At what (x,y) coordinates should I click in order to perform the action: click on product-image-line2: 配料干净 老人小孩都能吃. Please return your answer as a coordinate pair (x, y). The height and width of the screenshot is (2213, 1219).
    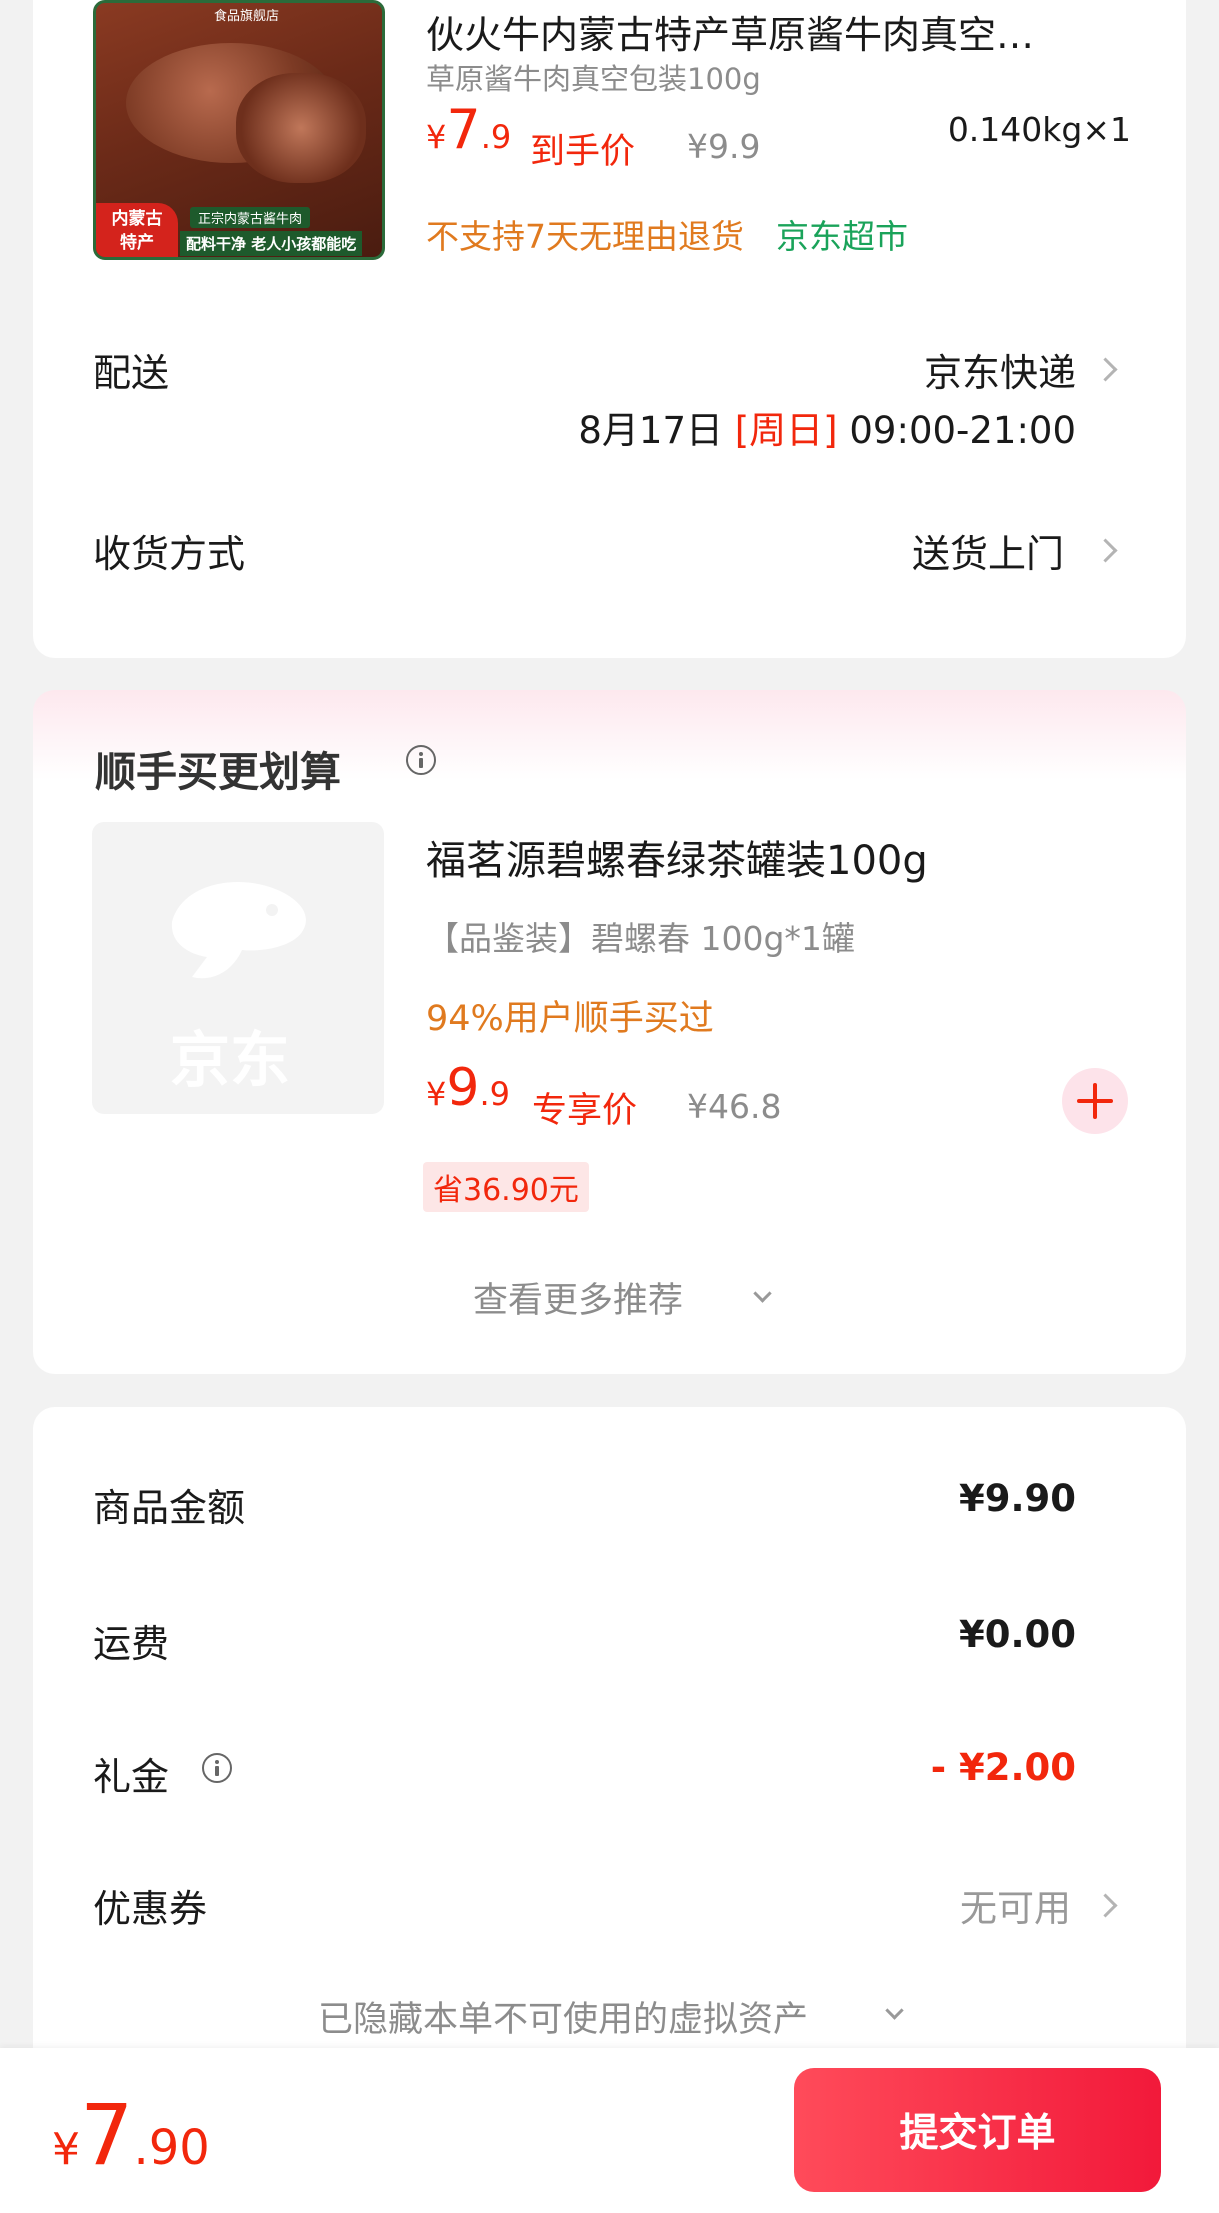
    Looking at the image, I should click on (271, 243).